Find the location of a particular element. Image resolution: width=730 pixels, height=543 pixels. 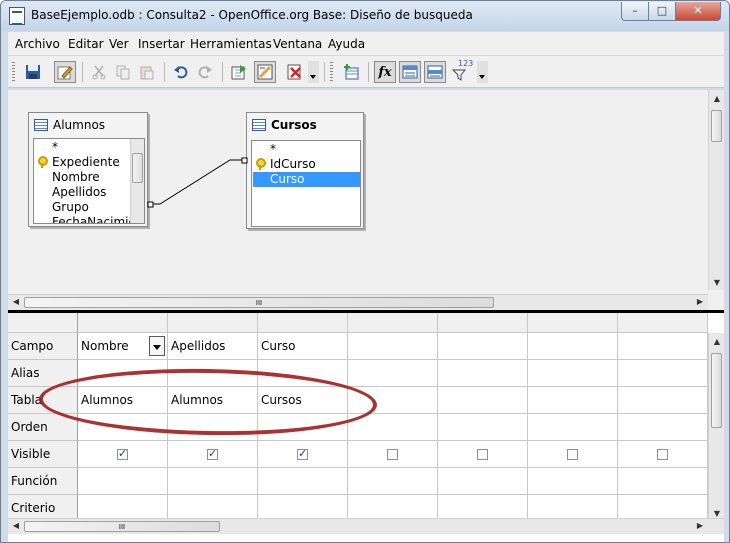

close-button: ✕ is located at coordinates (698, 11).